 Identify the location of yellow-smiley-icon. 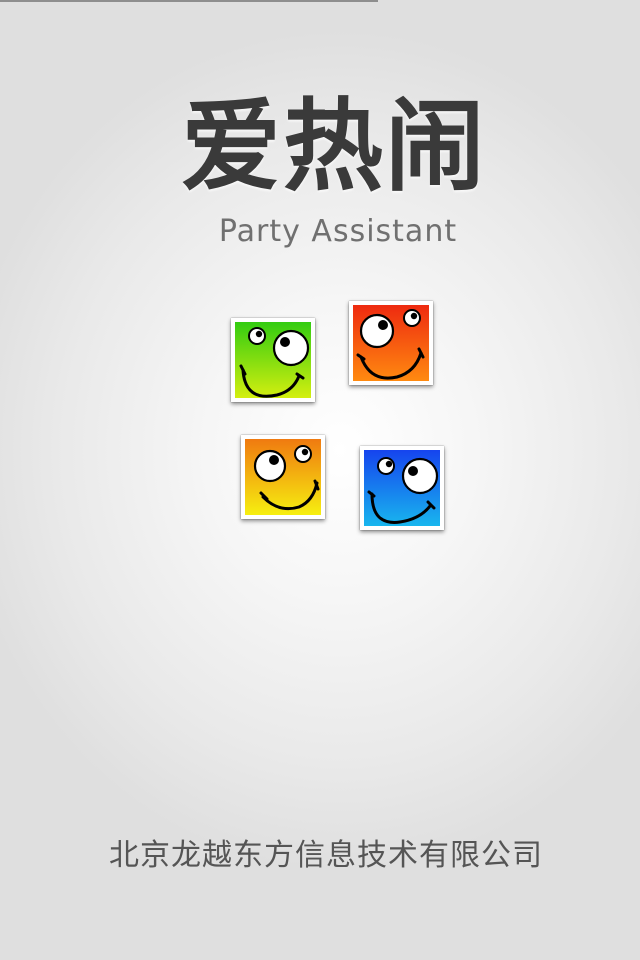
(283, 477).